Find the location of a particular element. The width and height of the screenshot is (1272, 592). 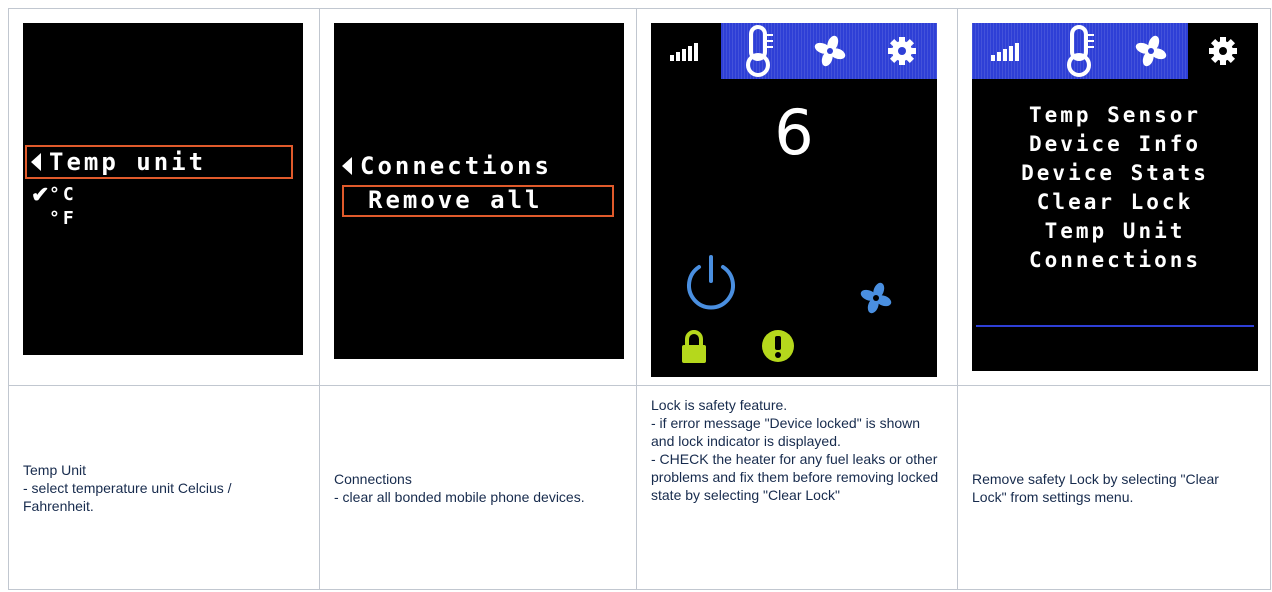

menu-item-temp-sensor: Temp Sensor is located at coordinates (1115, 115).